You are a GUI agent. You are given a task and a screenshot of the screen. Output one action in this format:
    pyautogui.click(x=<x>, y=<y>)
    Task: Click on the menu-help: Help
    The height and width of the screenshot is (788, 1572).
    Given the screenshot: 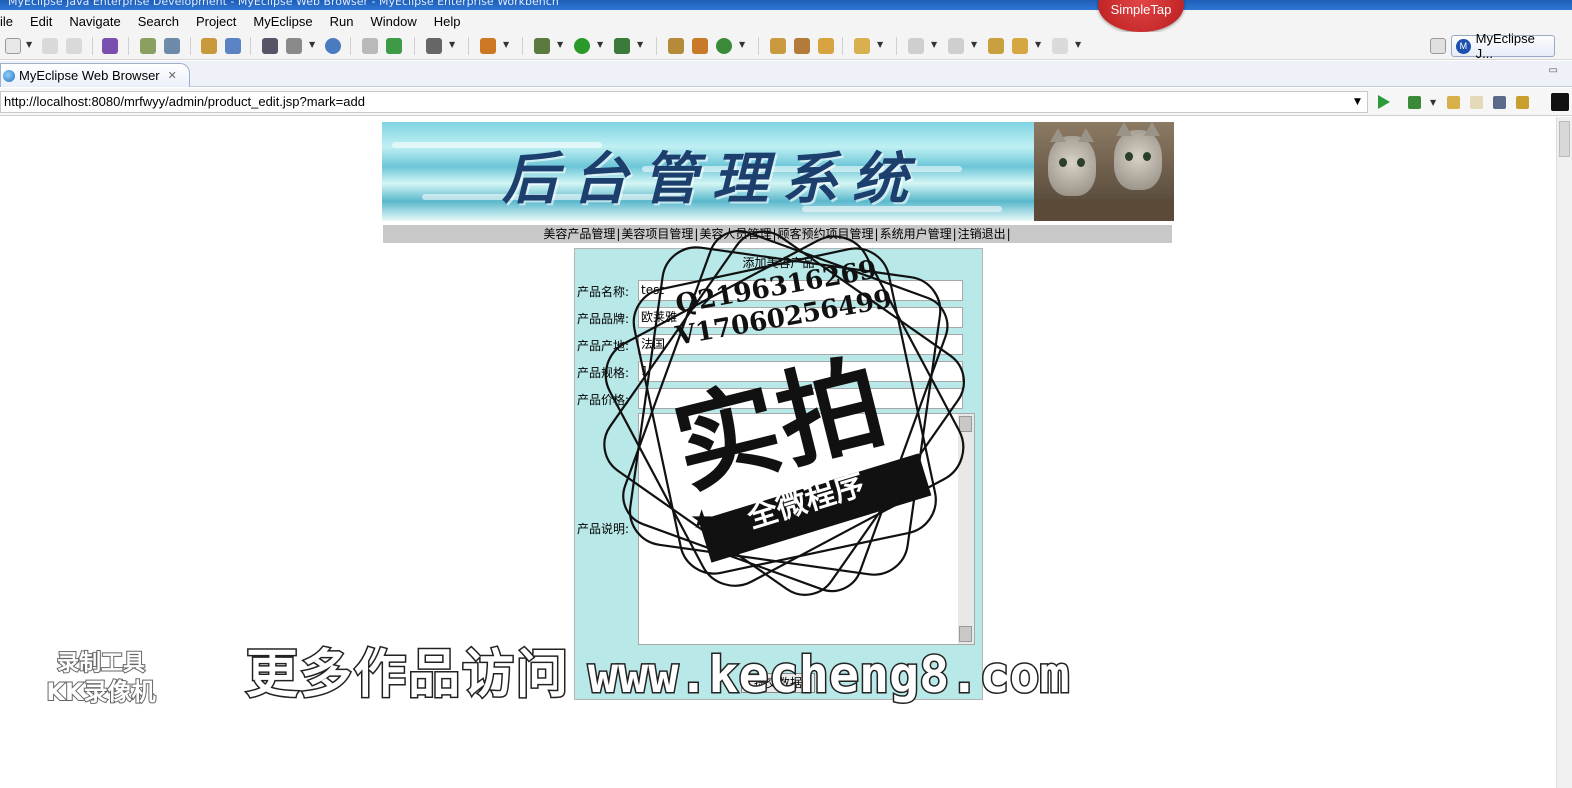 What is the action you would take?
    pyautogui.click(x=452, y=21)
    